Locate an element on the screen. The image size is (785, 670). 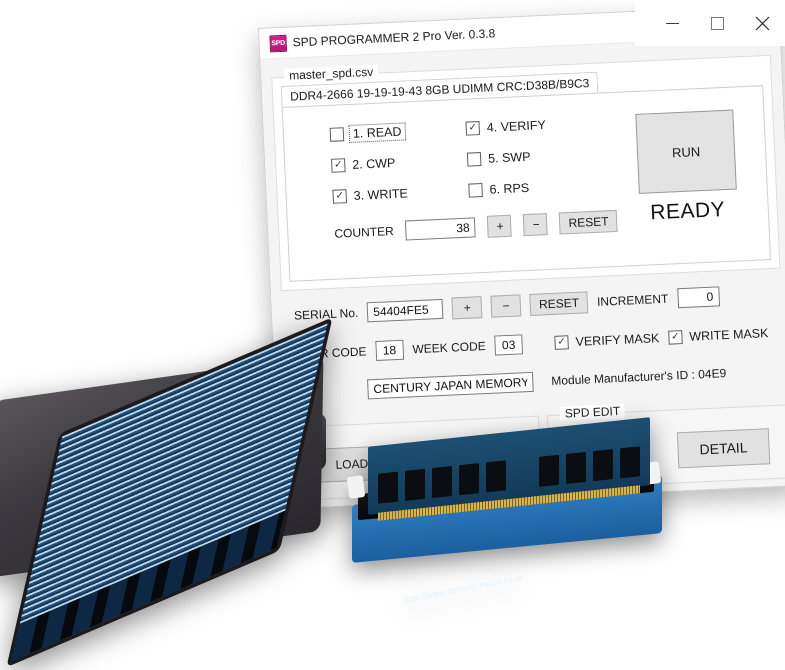
minimize-button is located at coordinates (672, 23).